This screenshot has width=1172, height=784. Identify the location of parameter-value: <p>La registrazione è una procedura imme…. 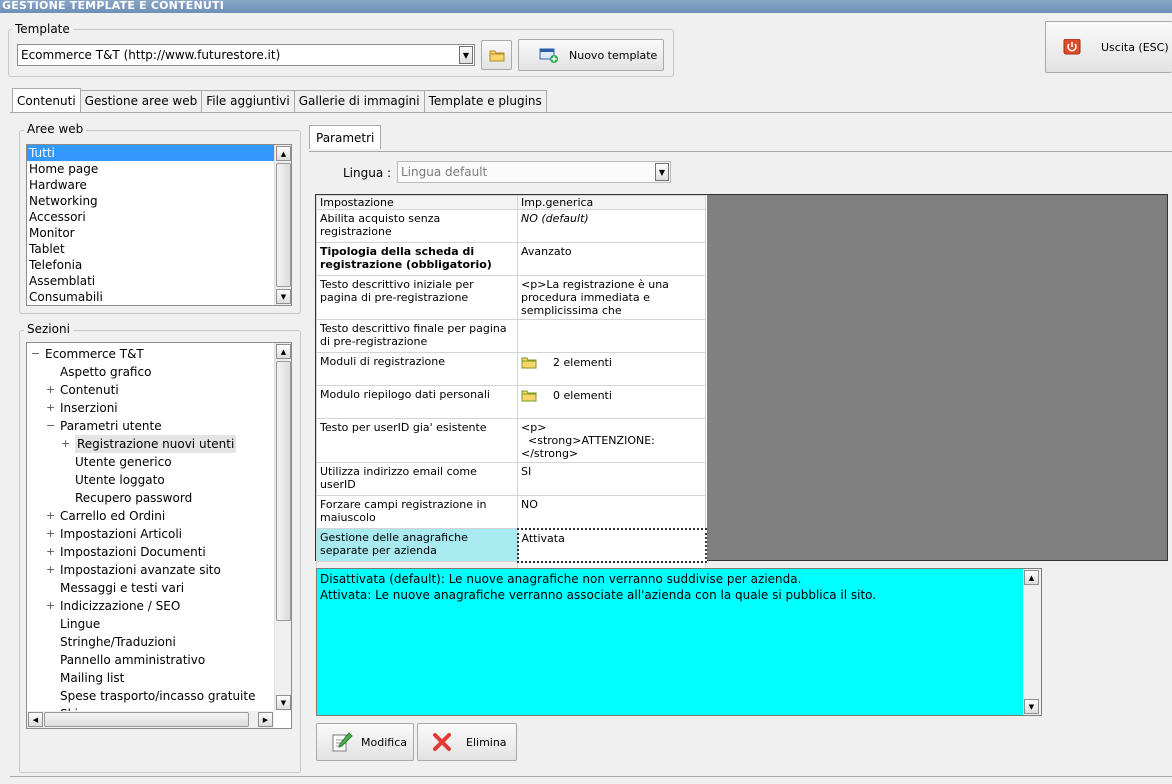
(611, 297).